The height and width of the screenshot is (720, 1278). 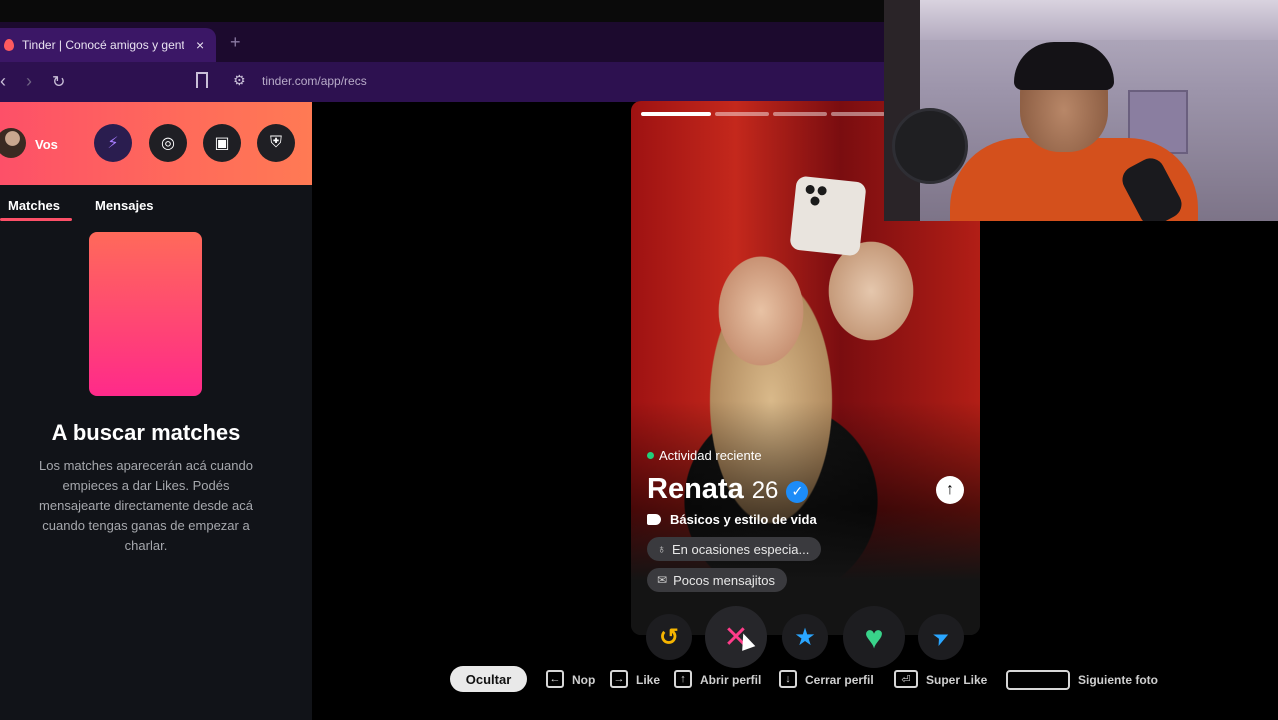 What do you see at coordinates (661, 549) in the screenshot?
I see `drink-icon: ♁` at bounding box center [661, 549].